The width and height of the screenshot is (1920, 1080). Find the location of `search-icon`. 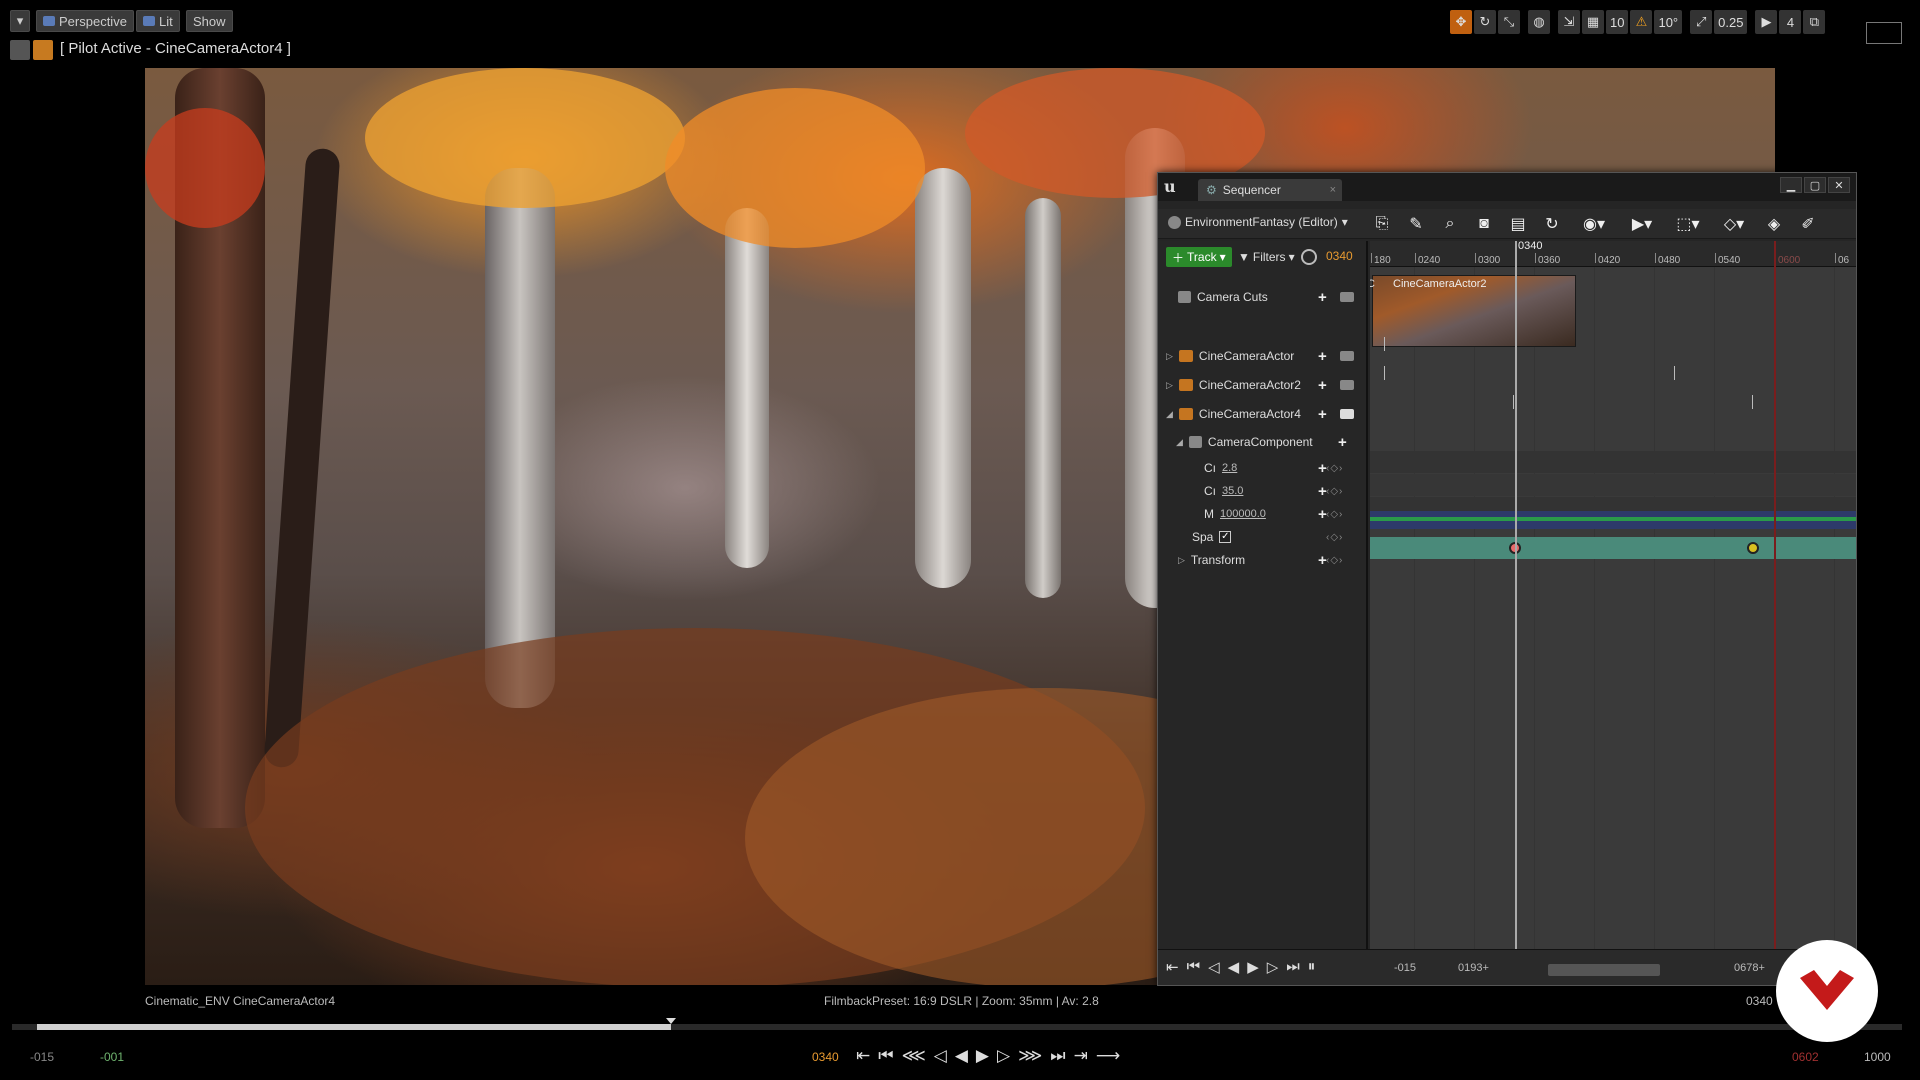

search-icon is located at coordinates (1309, 257).